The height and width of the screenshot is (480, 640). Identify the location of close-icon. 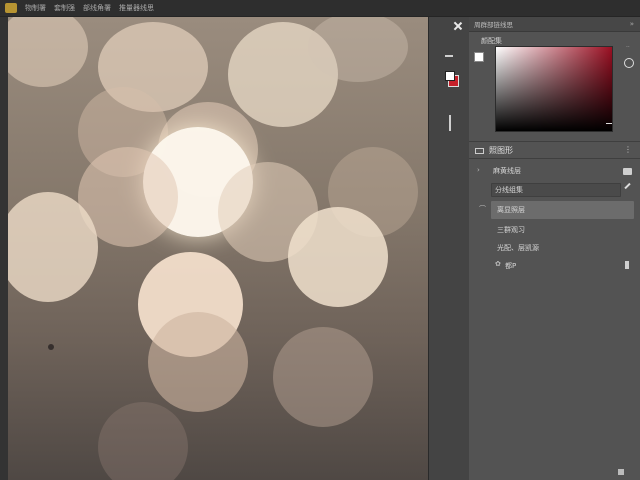
(458, 26).